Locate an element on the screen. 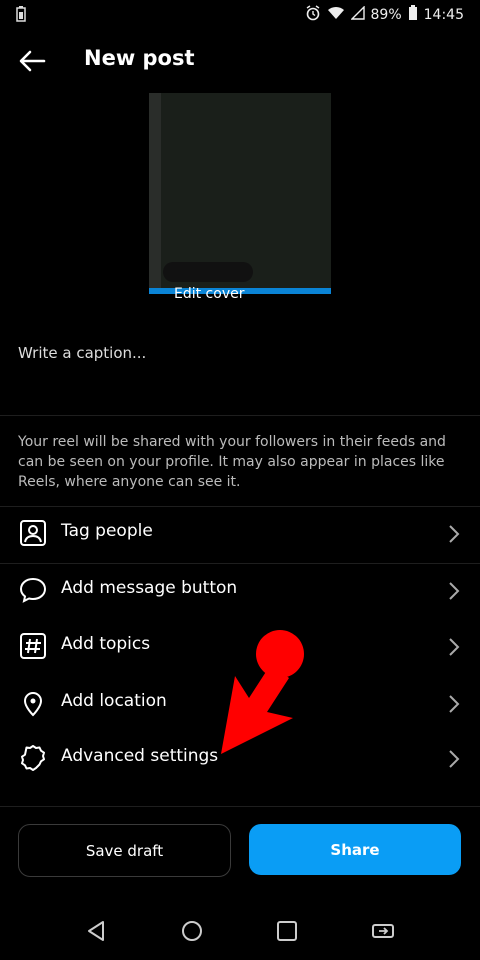 Image resolution: width=480 pixels, height=960 pixels. clock: 14:45 is located at coordinates (443, 15).